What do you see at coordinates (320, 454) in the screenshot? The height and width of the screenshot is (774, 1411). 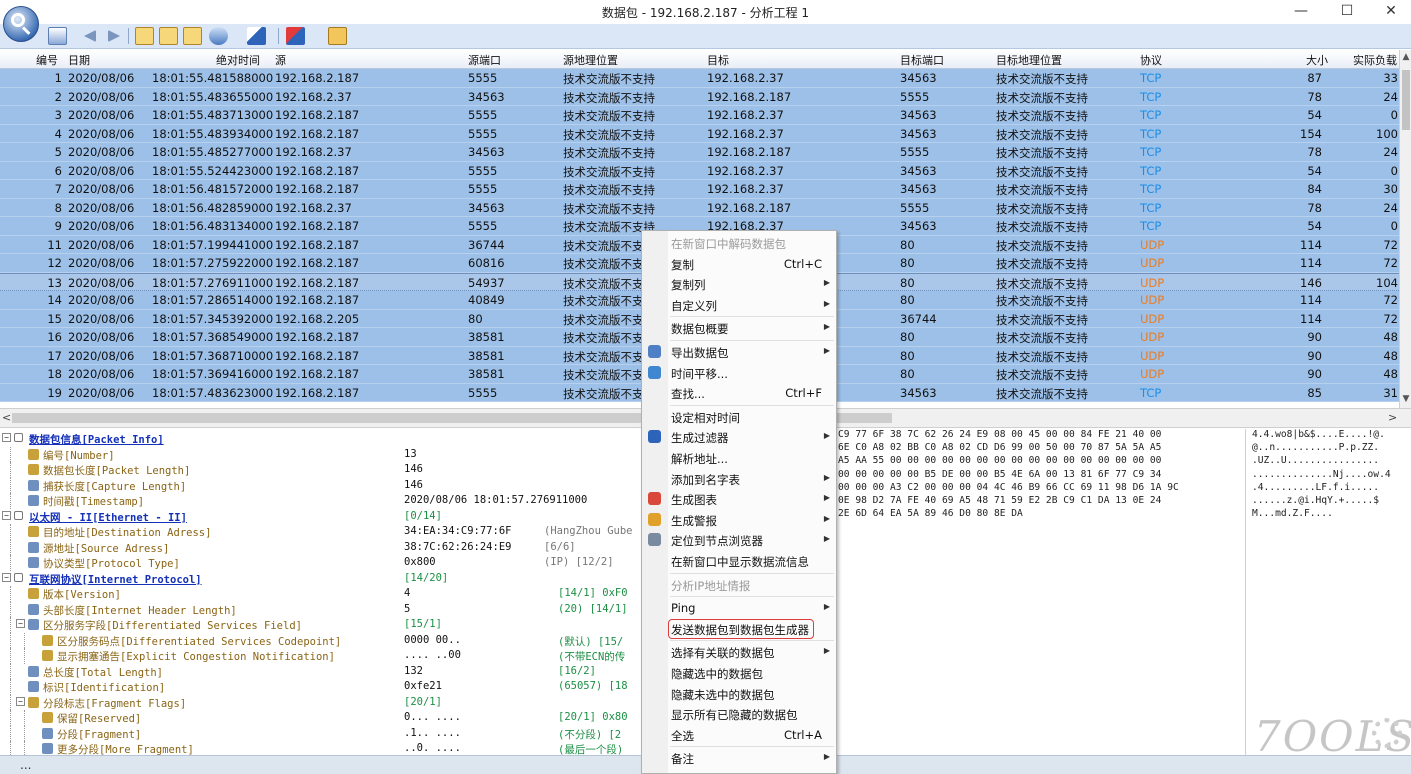 I see `tree-item: 编号[Number] 13` at bounding box center [320, 454].